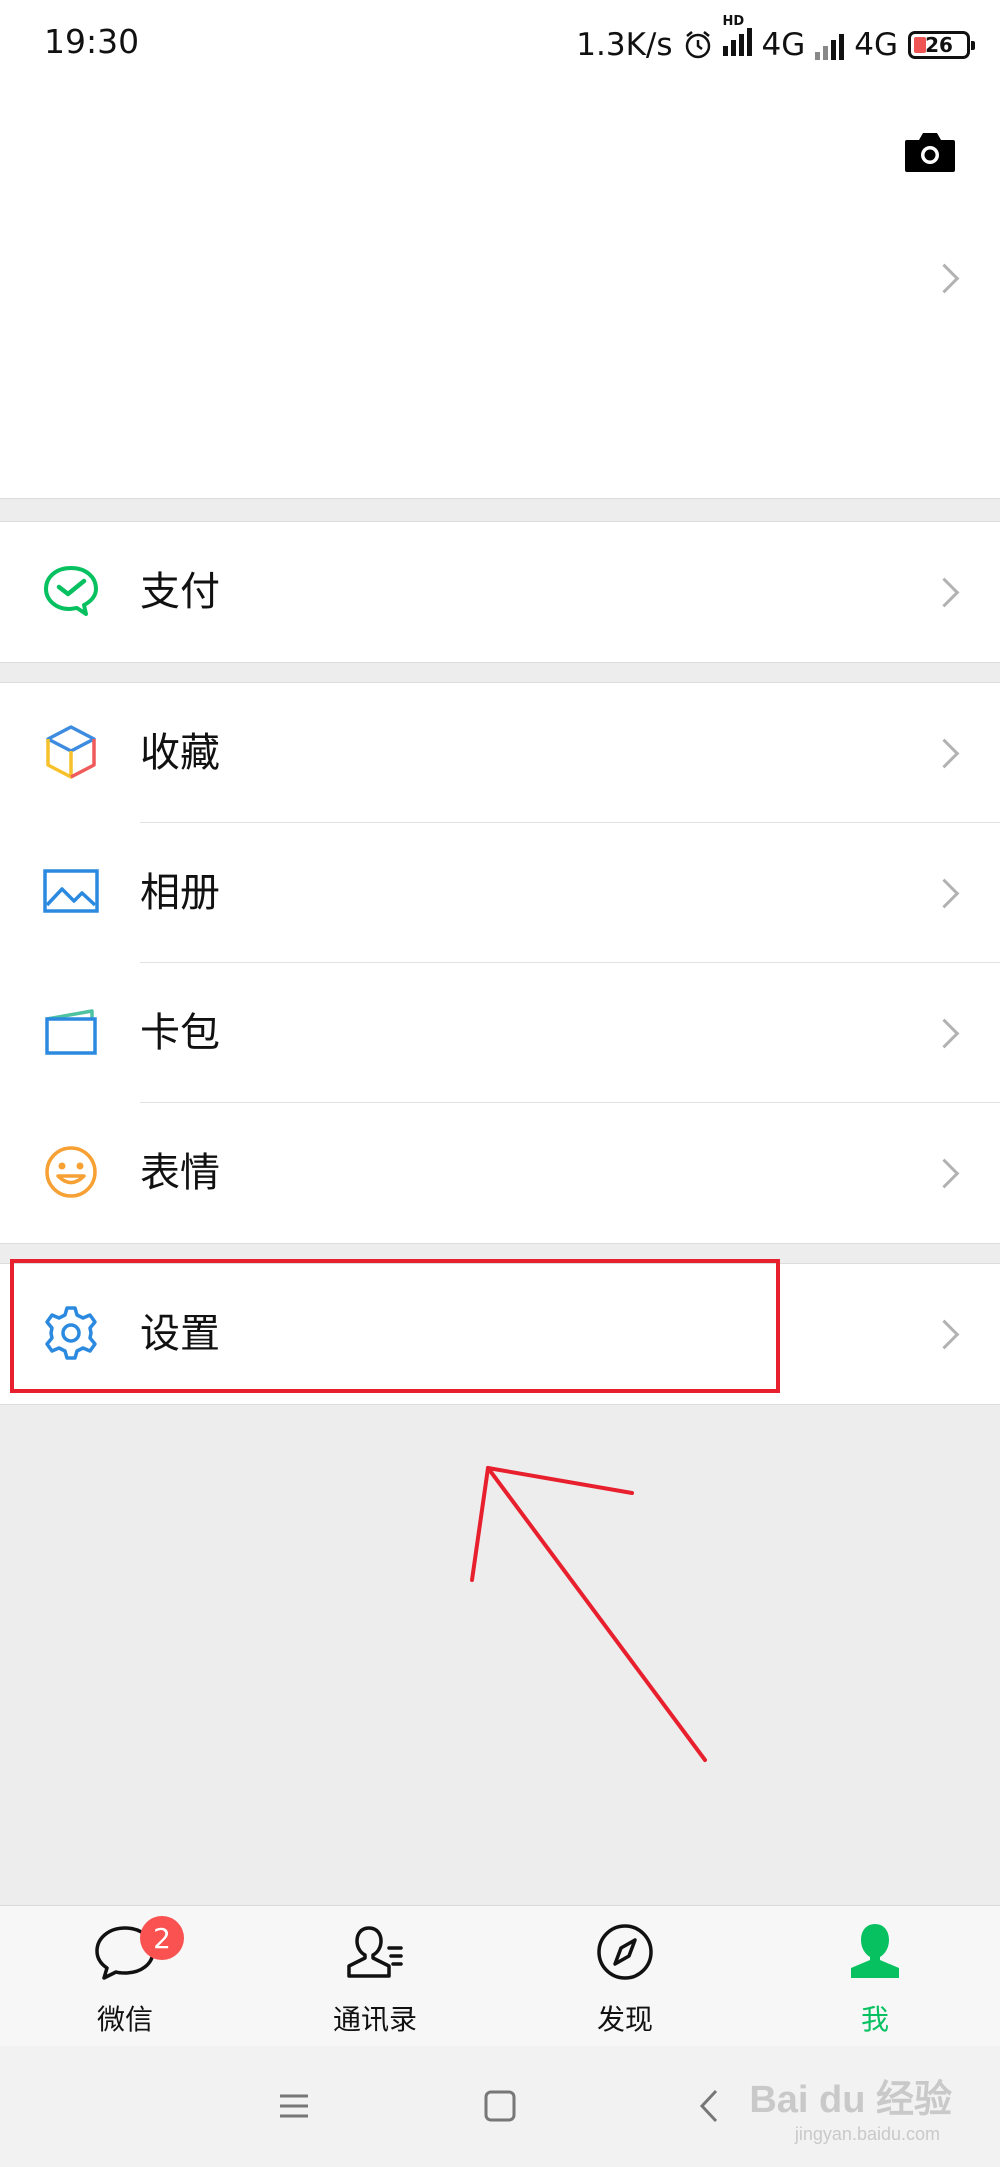  I want to click on card-wallet-icon, so click(71, 1032).